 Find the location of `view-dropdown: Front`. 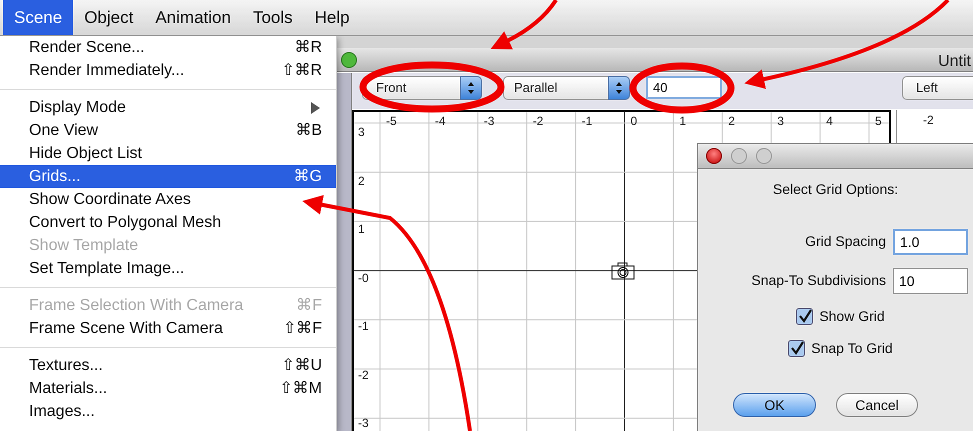

view-dropdown: Front is located at coordinates (422, 88).